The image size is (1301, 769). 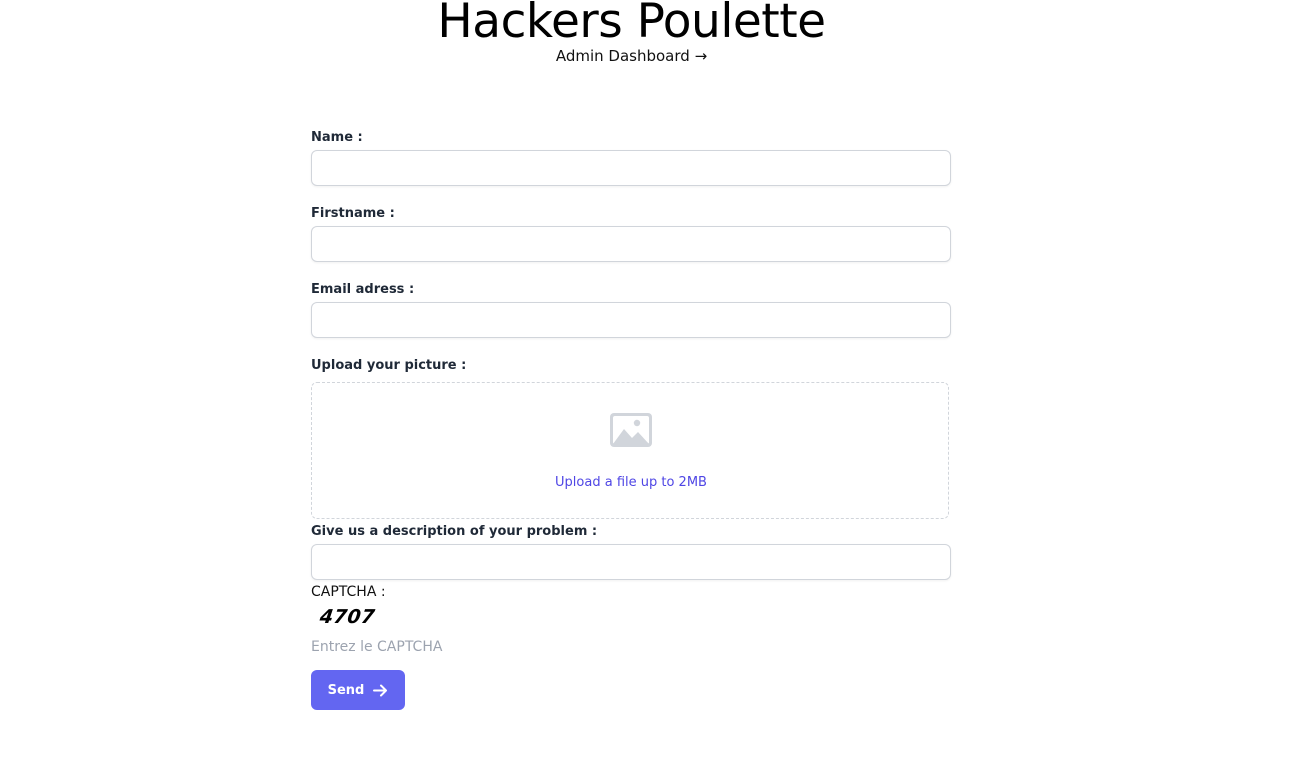 I want to click on upload-text-row: Upload a file up to 2MB, so click(x=631, y=483).